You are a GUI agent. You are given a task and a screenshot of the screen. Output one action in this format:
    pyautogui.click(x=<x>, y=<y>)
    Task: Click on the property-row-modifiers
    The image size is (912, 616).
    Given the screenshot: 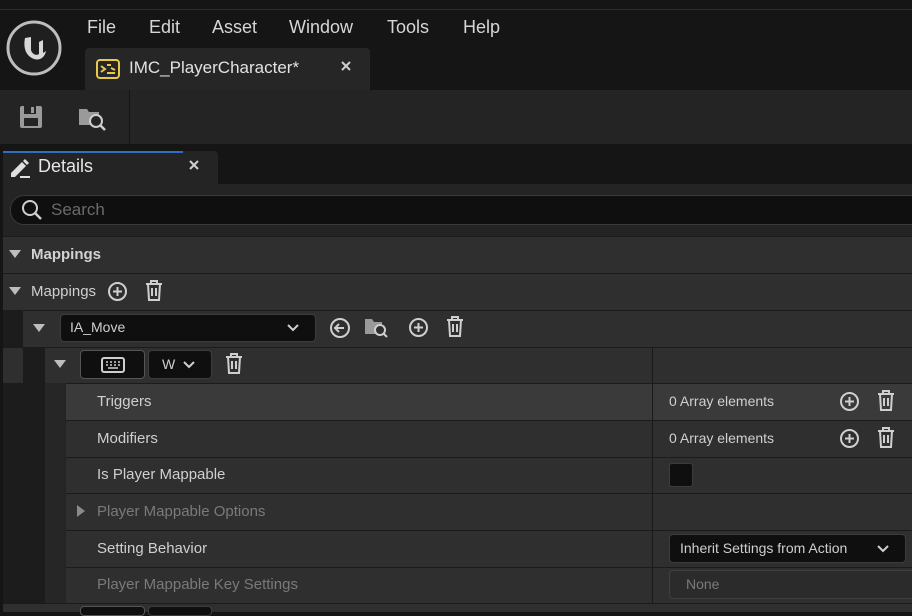 What is the action you would take?
    pyautogui.click(x=489, y=438)
    